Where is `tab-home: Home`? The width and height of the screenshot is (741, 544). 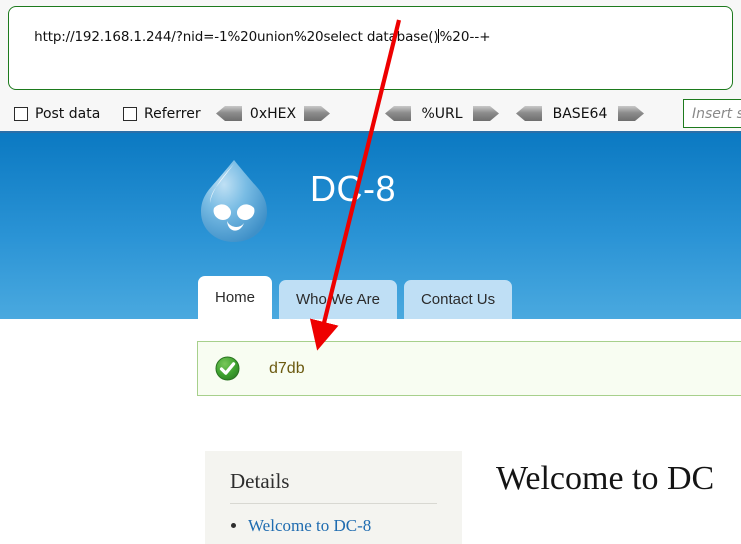
tab-home: Home is located at coordinates (235, 297).